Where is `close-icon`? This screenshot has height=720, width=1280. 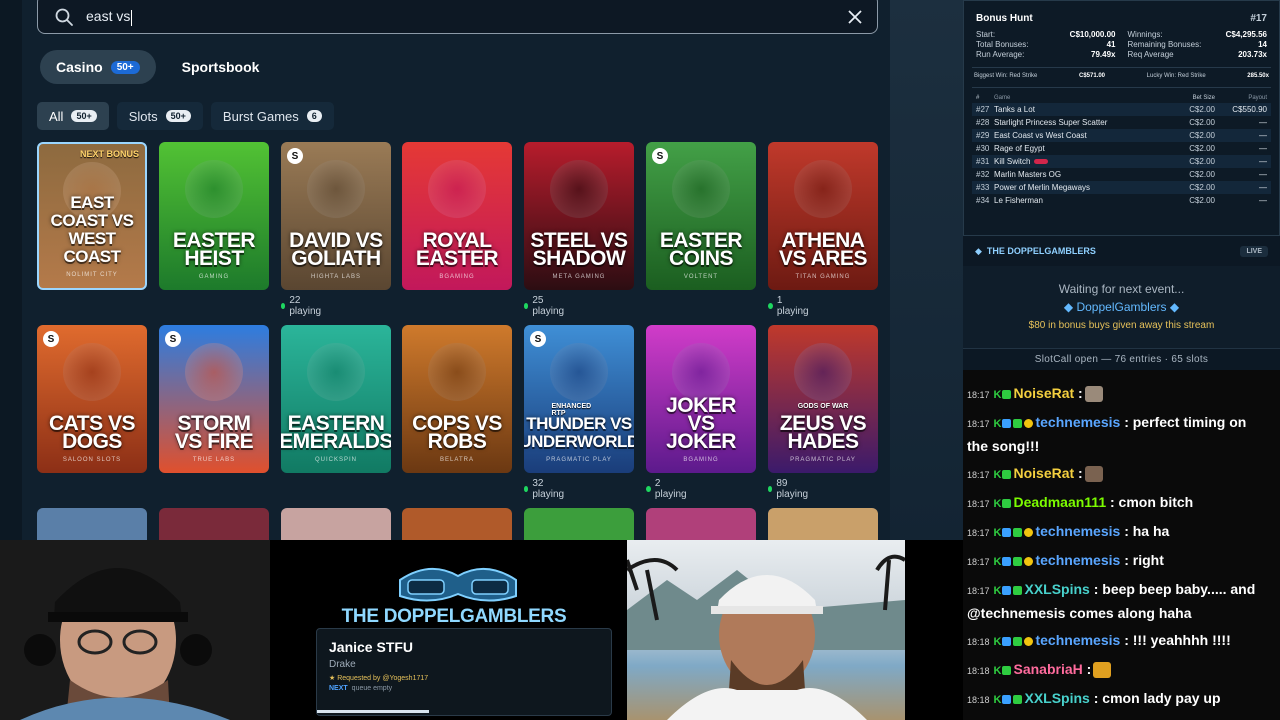
close-icon is located at coordinates (855, 17).